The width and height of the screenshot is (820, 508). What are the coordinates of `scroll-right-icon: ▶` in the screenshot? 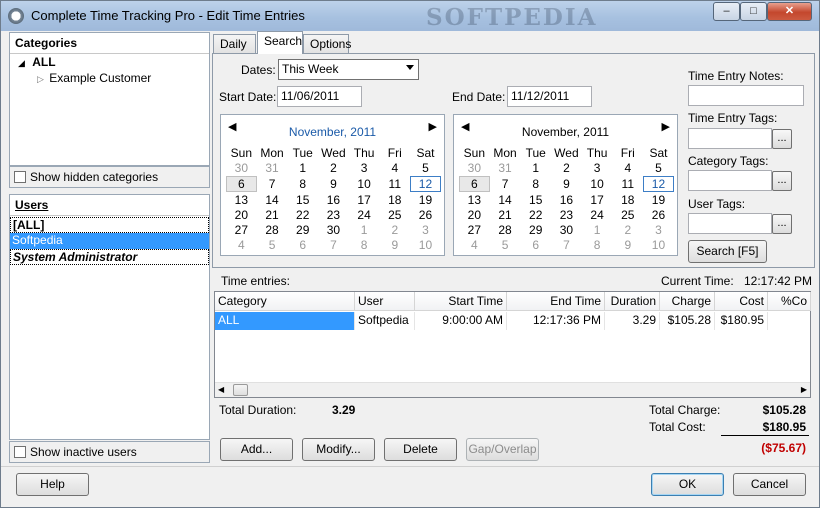 It's located at (804, 389).